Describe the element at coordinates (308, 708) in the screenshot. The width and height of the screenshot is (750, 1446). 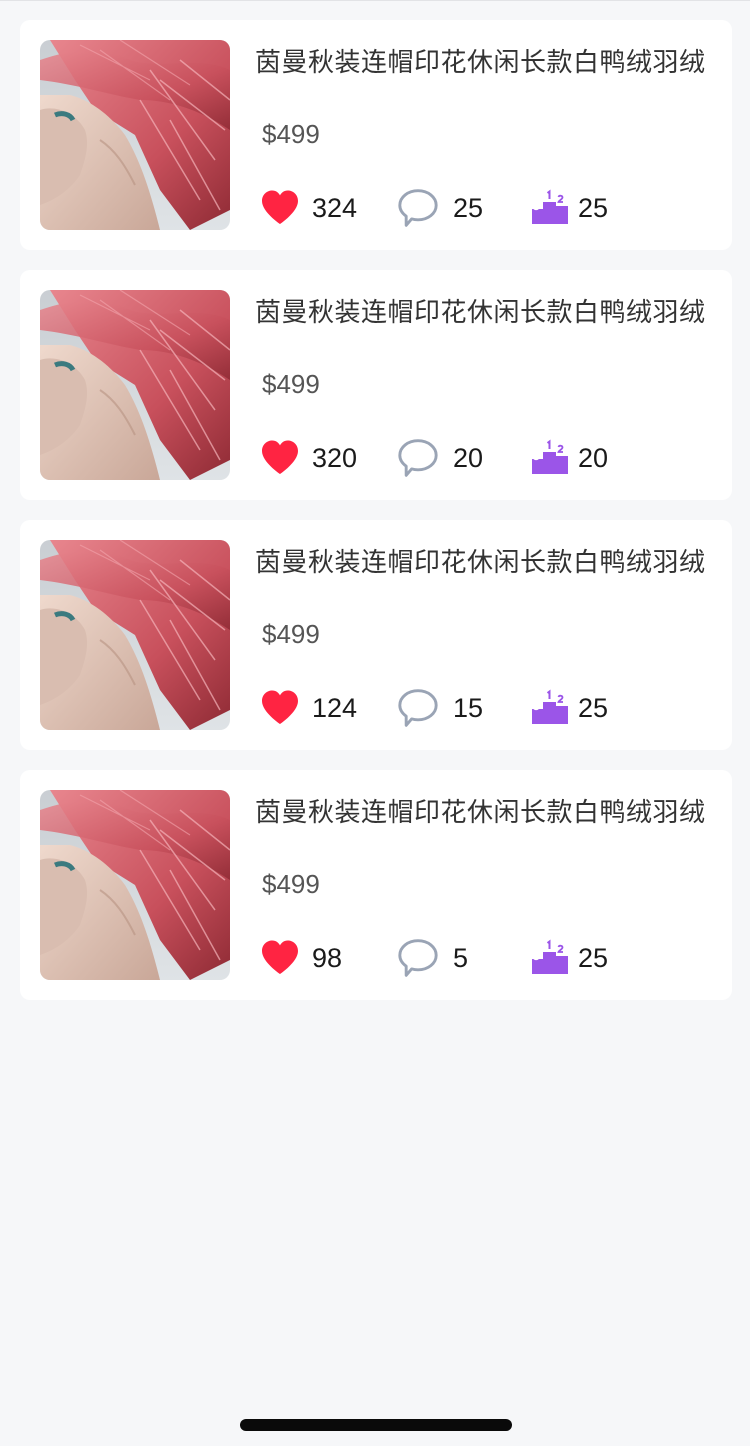
I see `likes-stat: 124` at that location.